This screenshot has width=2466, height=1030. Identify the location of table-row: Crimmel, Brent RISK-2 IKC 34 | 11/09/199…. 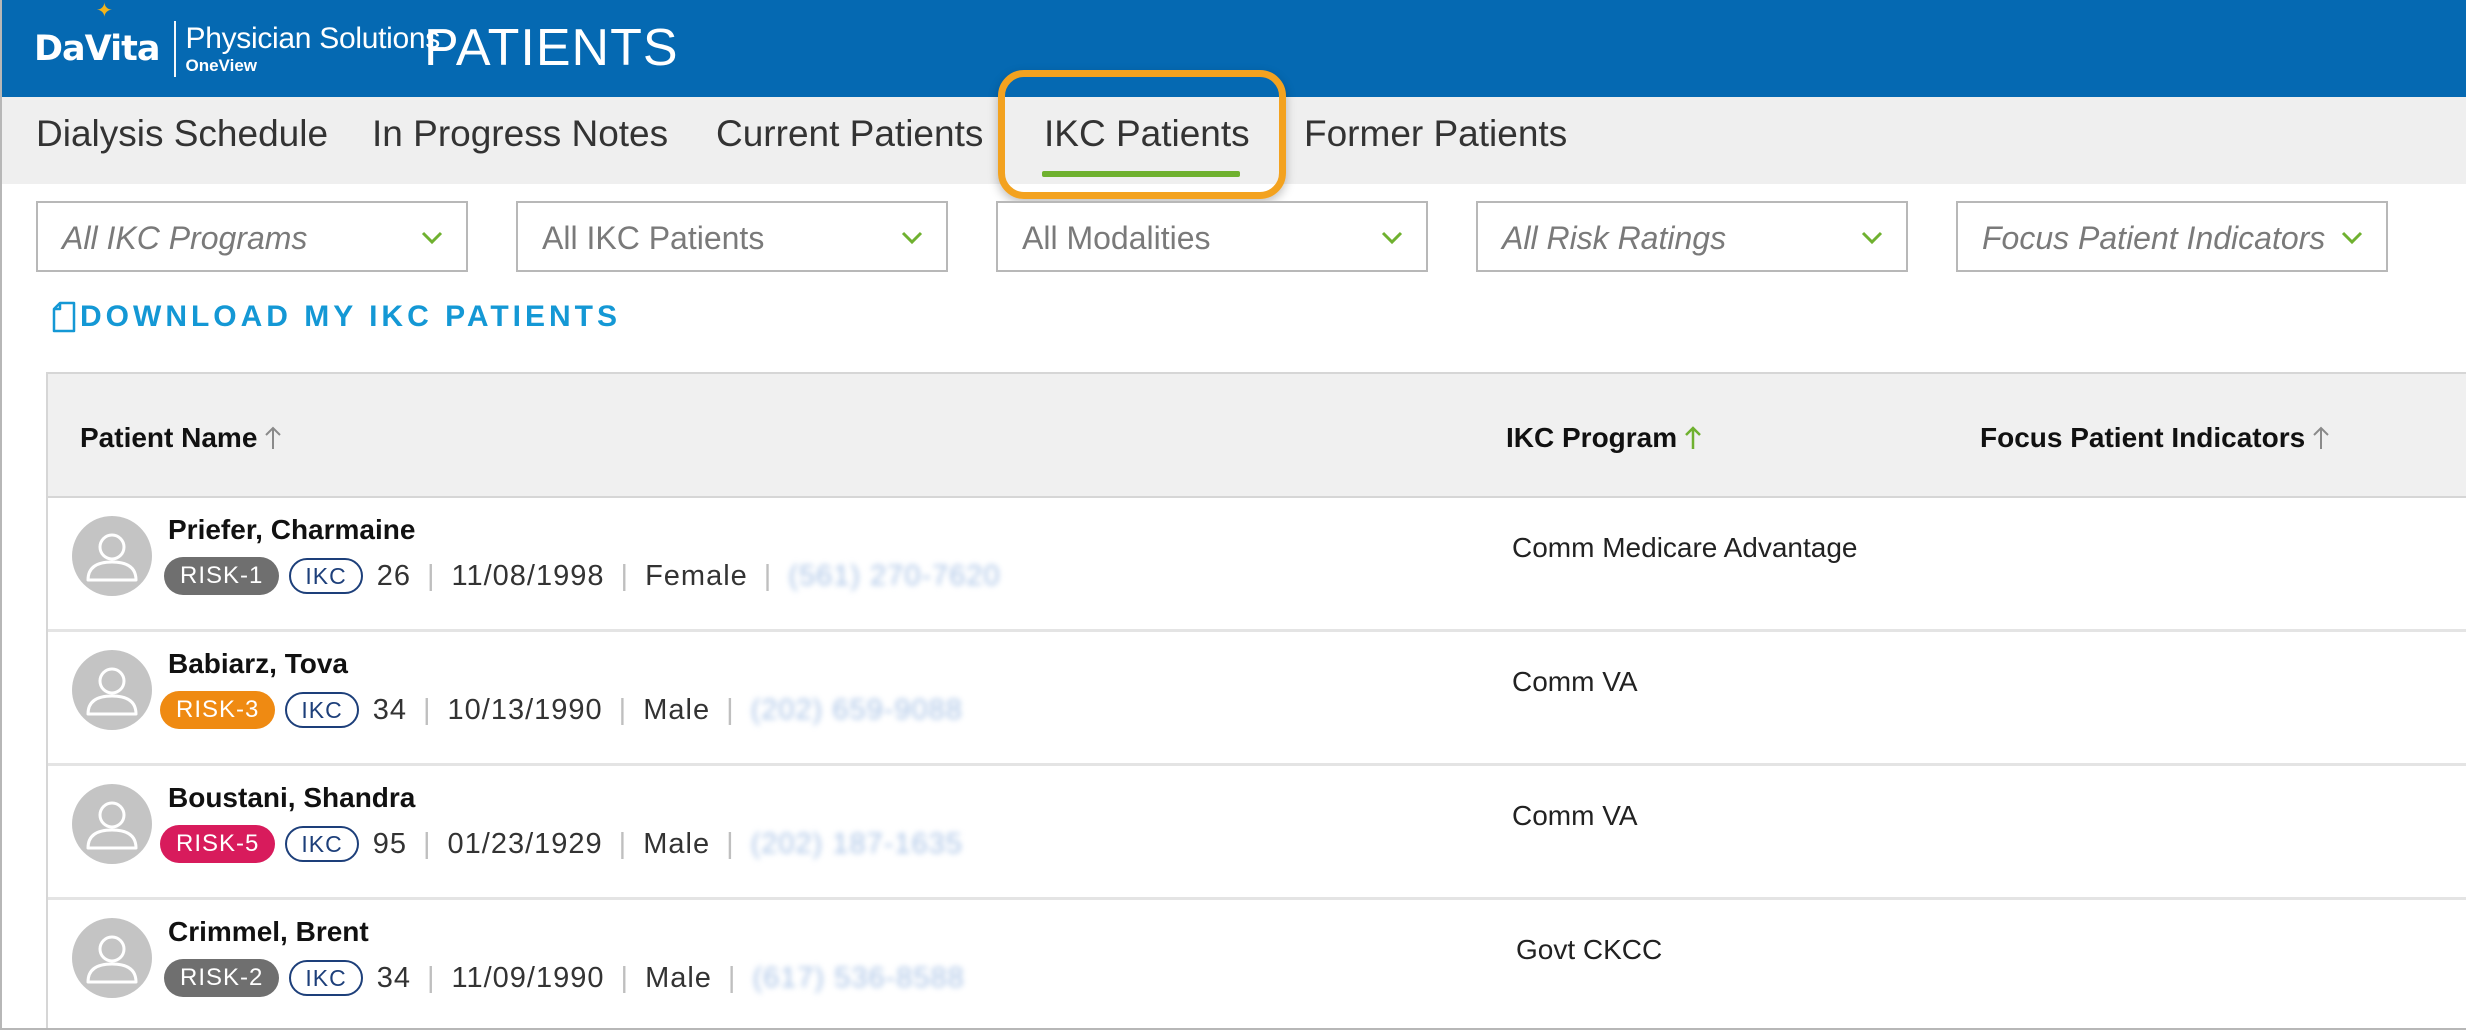
(1257, 964).